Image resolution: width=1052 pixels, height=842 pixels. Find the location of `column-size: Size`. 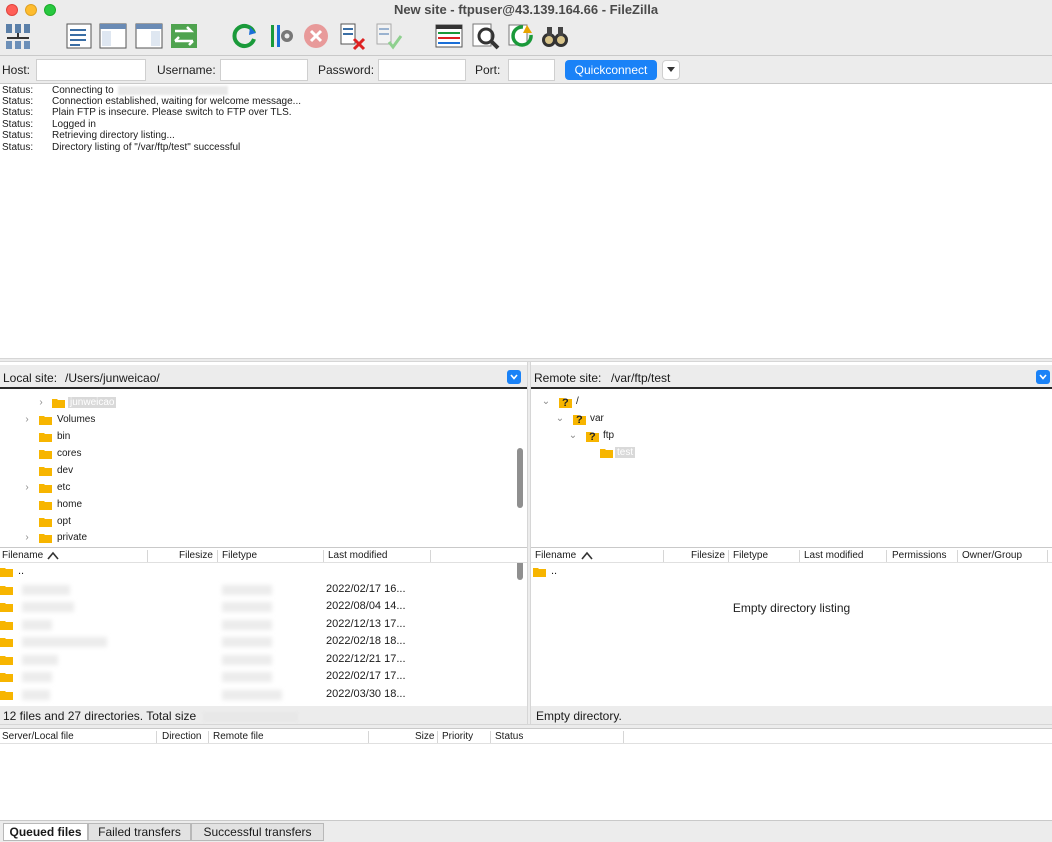

column-size: Size is located at coordinates (424, 736).